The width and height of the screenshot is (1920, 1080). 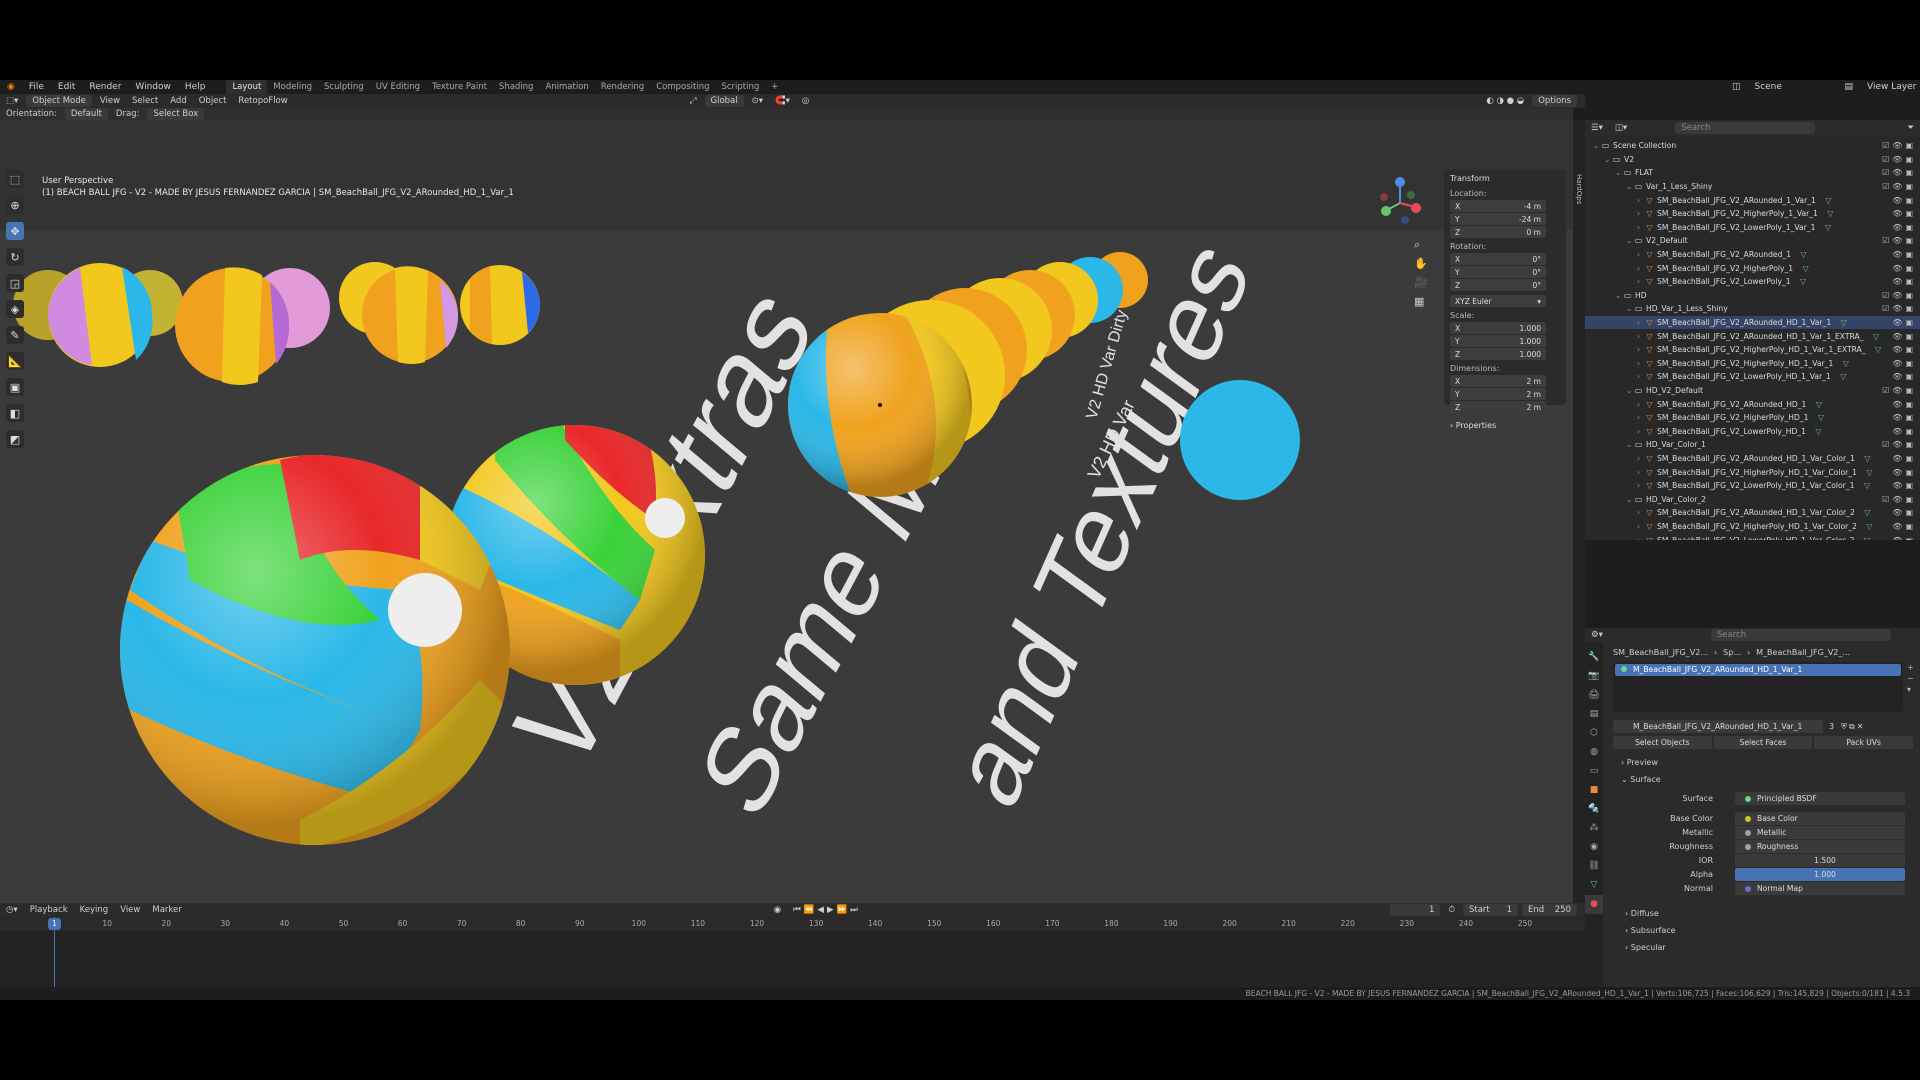 What do you see at coordinates (15, 413) in the screenshot?
I see `extra-tool-1: ◧` at bounding box center [15, 413].